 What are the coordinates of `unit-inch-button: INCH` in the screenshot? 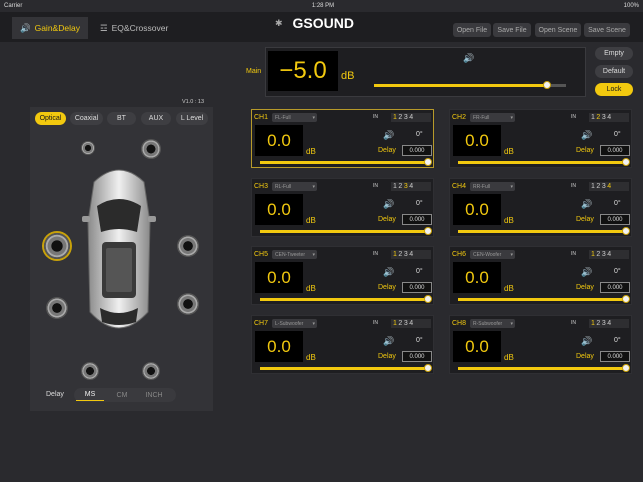 It's located at (154, 395).